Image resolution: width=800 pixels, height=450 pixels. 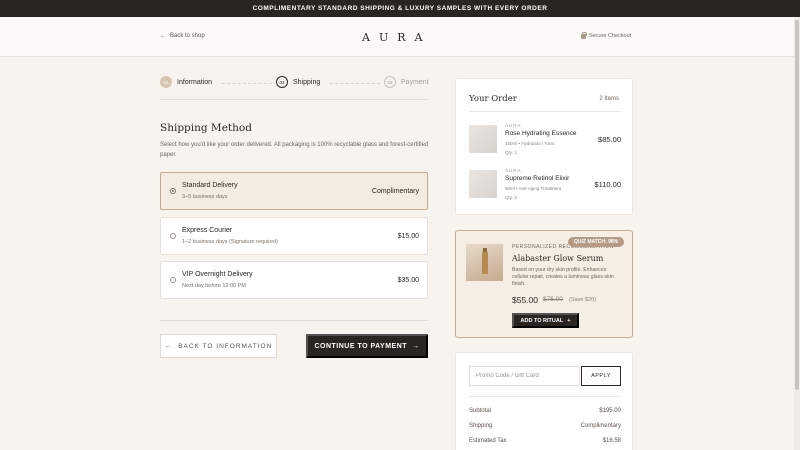 What do you see at coordinates (488, 441) in the screenshot?
I see `summary-label: Estimated Tax` at bounding box center [488, 441].